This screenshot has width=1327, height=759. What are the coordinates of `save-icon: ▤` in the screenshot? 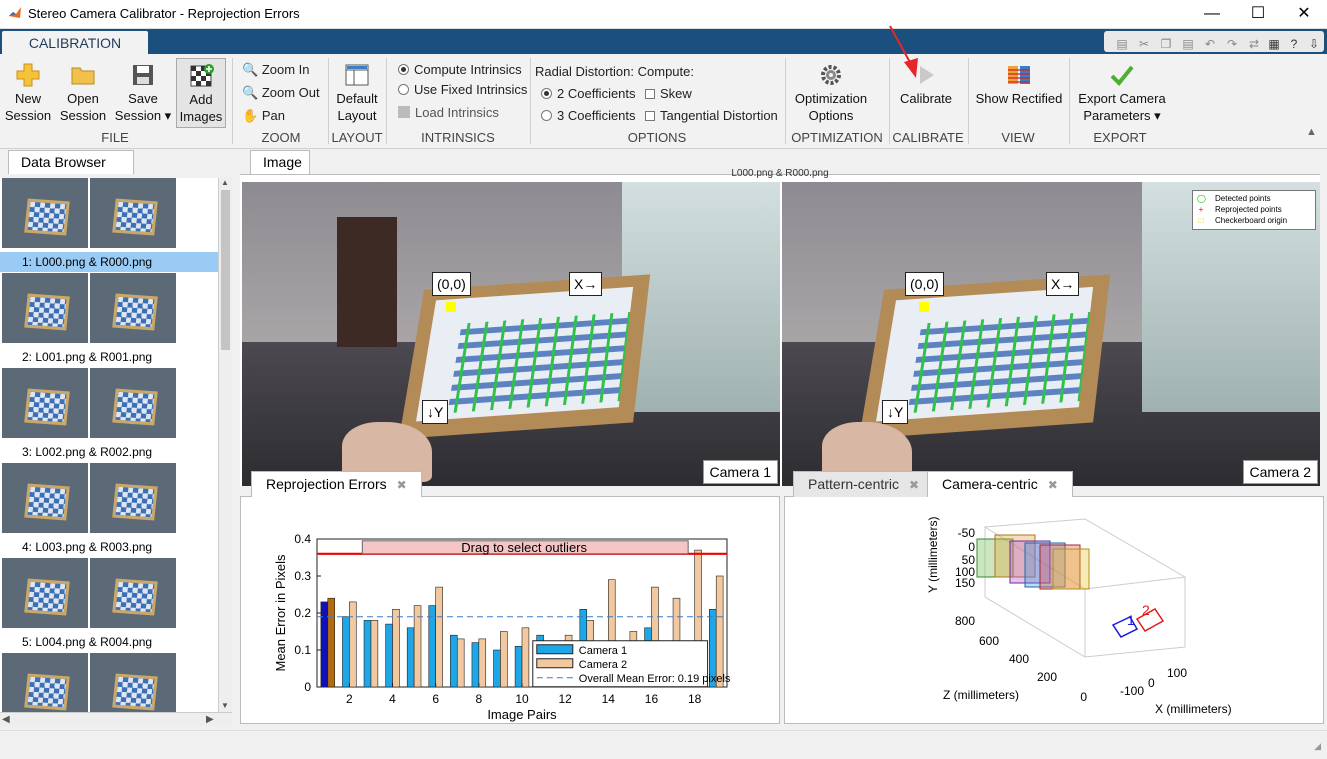 It's located at (1122, 44).